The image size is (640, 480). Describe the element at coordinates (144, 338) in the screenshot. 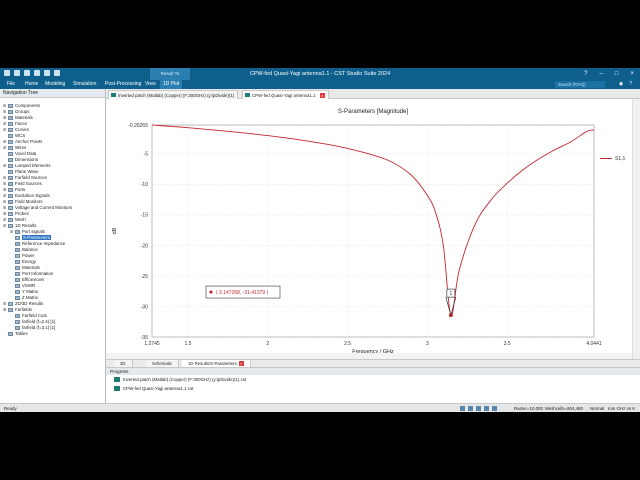

I see `y-tick-label: -35` at that location.